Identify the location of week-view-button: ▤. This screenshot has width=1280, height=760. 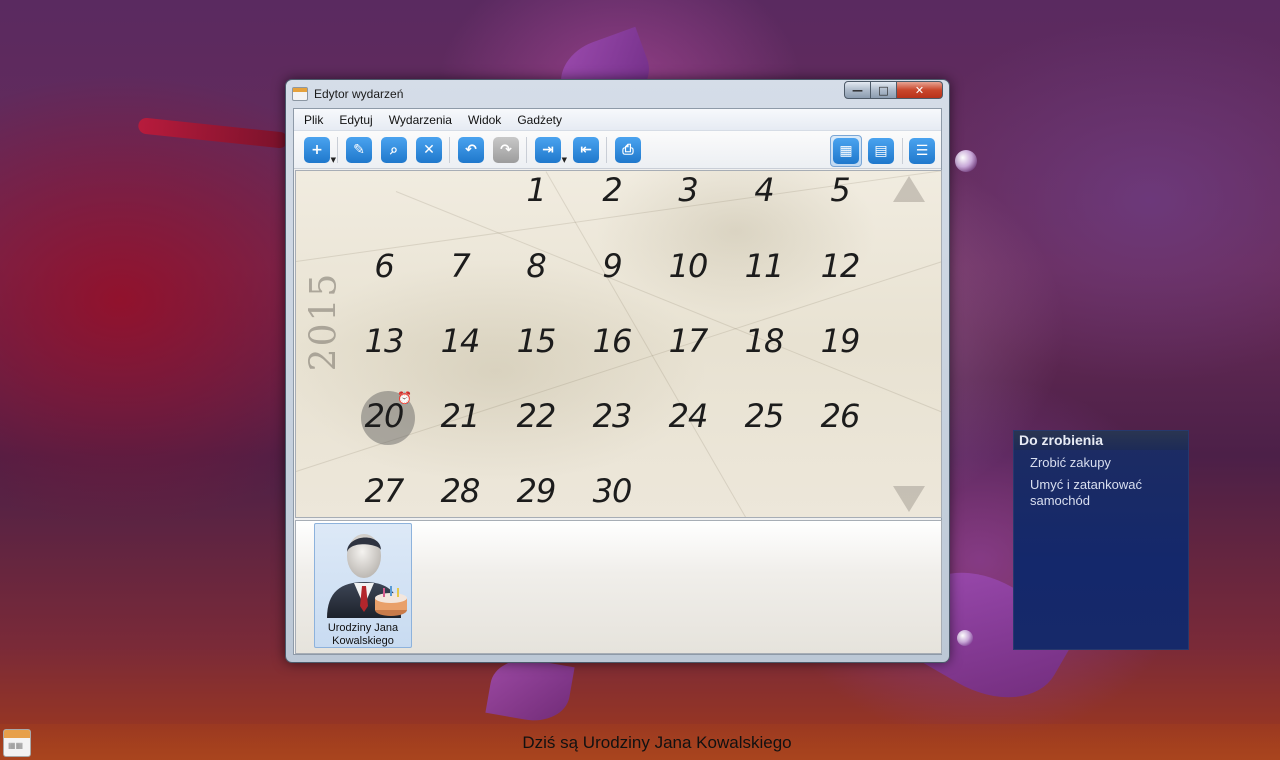
(881, 151).